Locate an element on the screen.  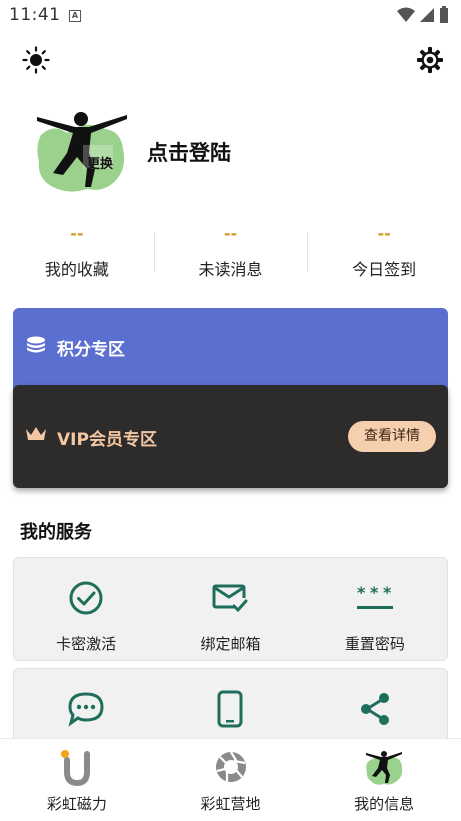
points-title: 积分专区 is located at coordinates (91, 350).